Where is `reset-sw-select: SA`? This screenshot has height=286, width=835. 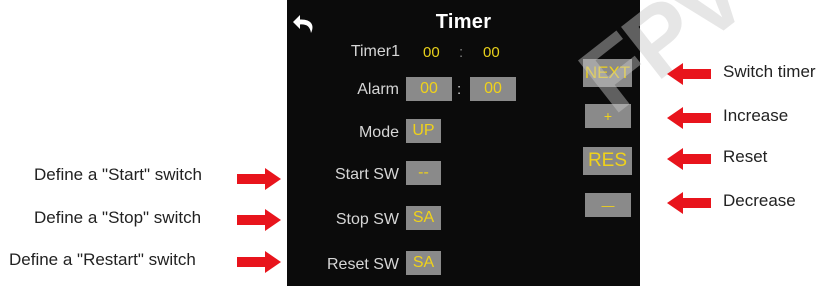 reset-sw-select: SA is located at coordinates (423, 263).